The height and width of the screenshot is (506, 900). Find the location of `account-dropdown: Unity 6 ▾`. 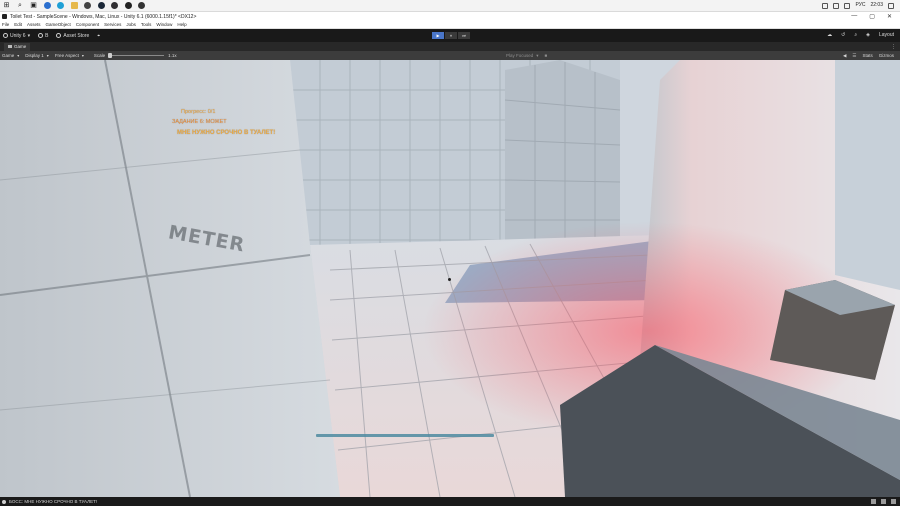

account-dropdown: Unity 6 ▾ is located at coordinates (16, 36).